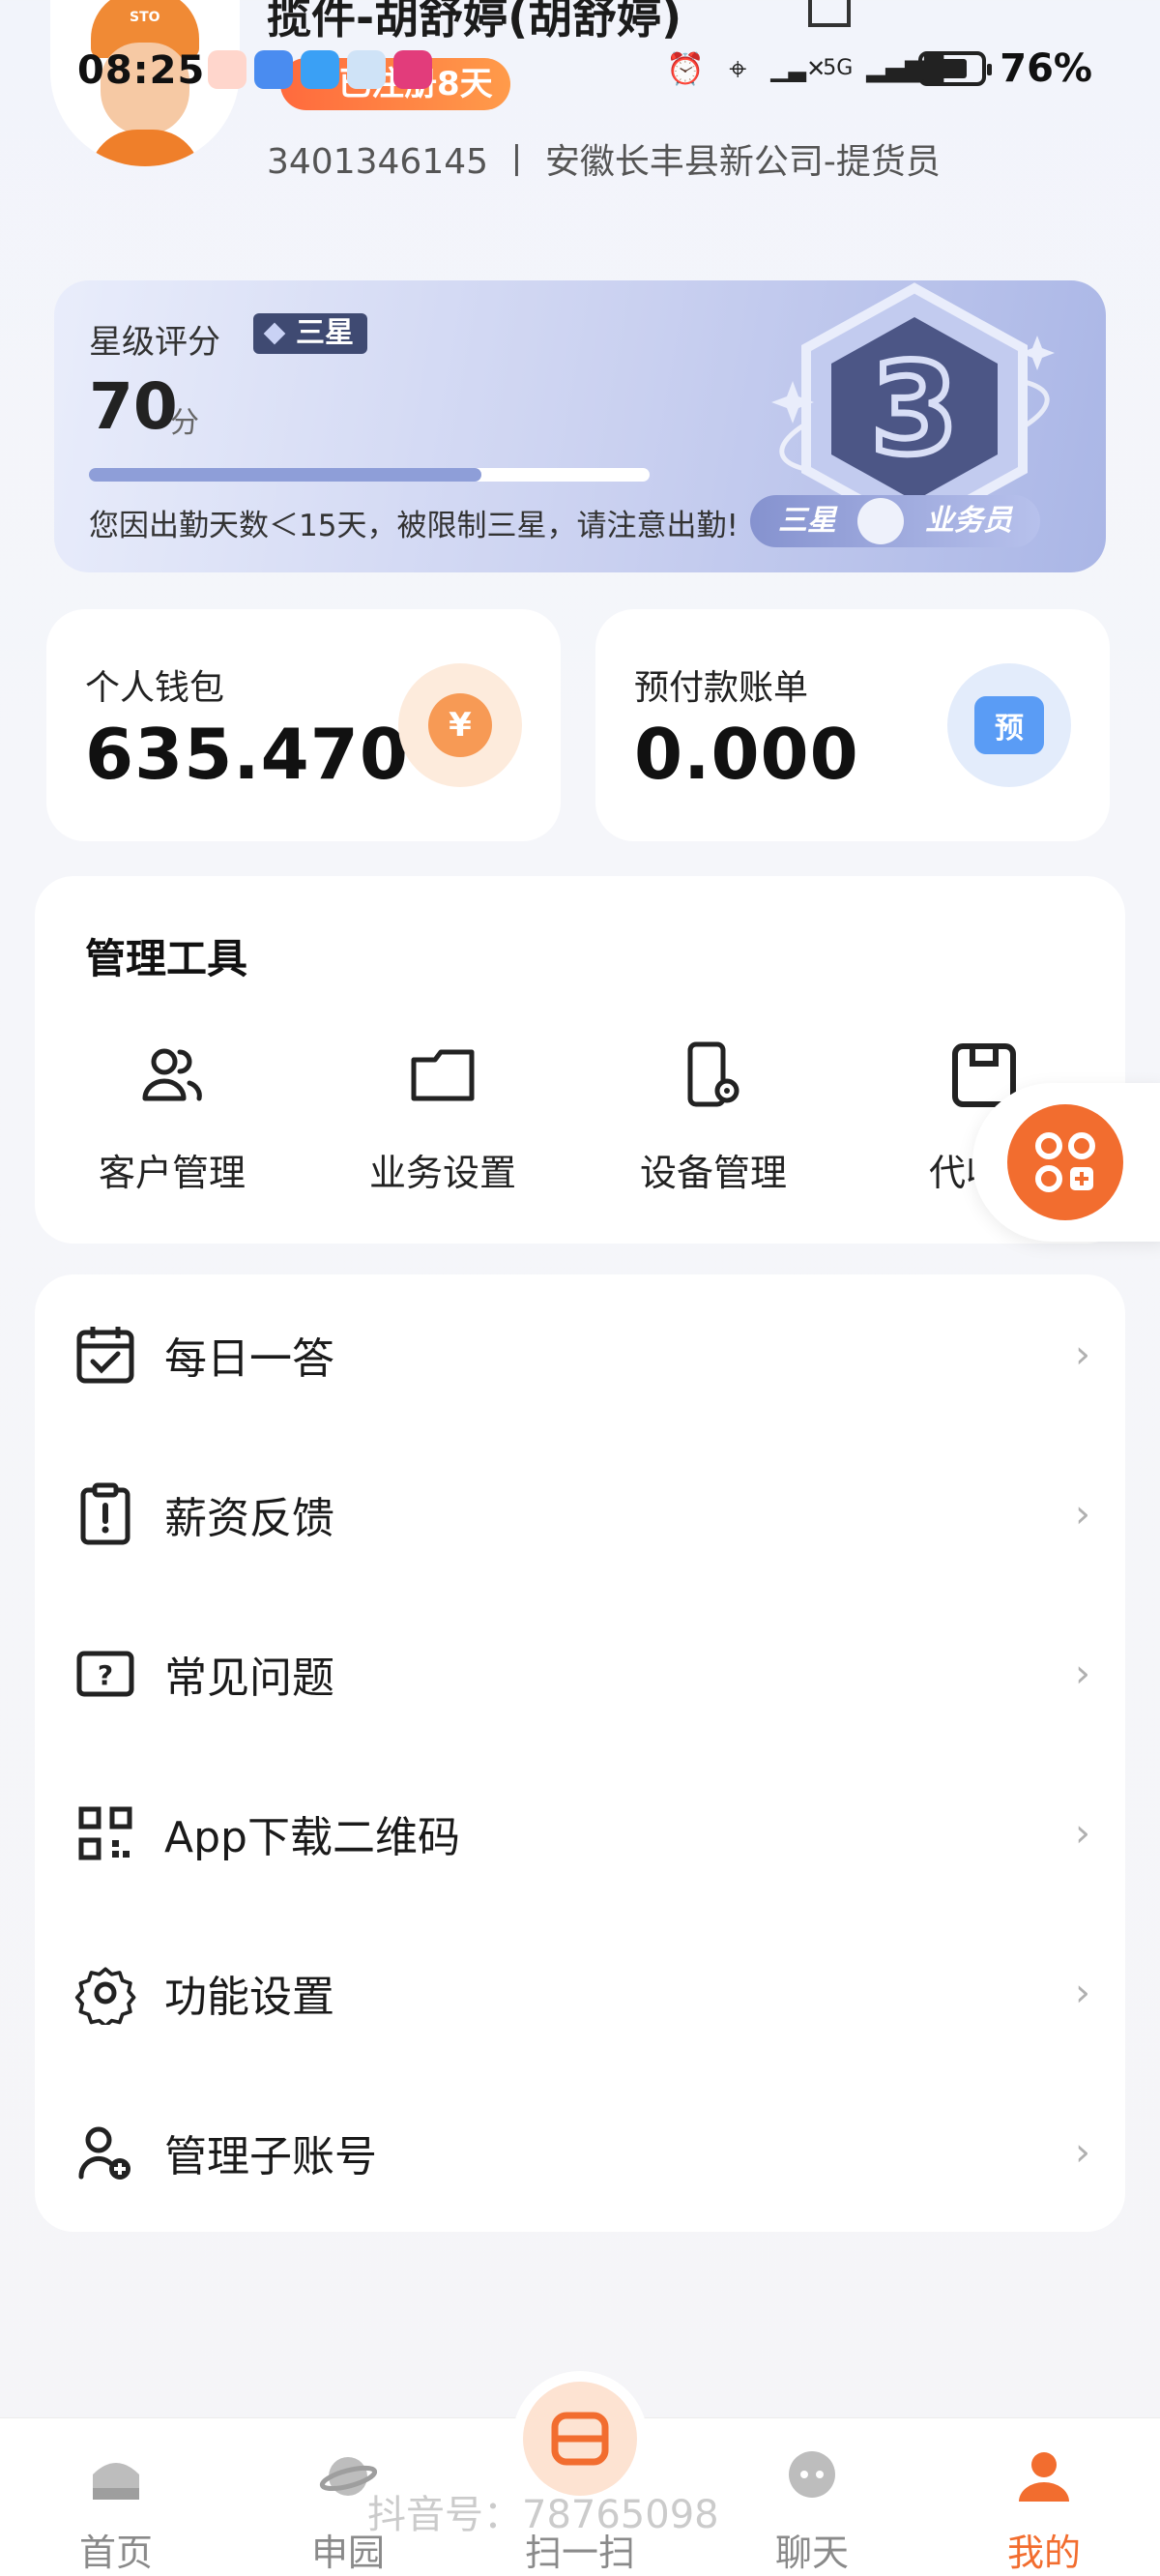 The height and width of the screenshot is (2576, 1160). What do you see at coordinates (686, 68) in the screenshot?
I see `alarm-icon: ⏰` at bounding box center [686, 68].